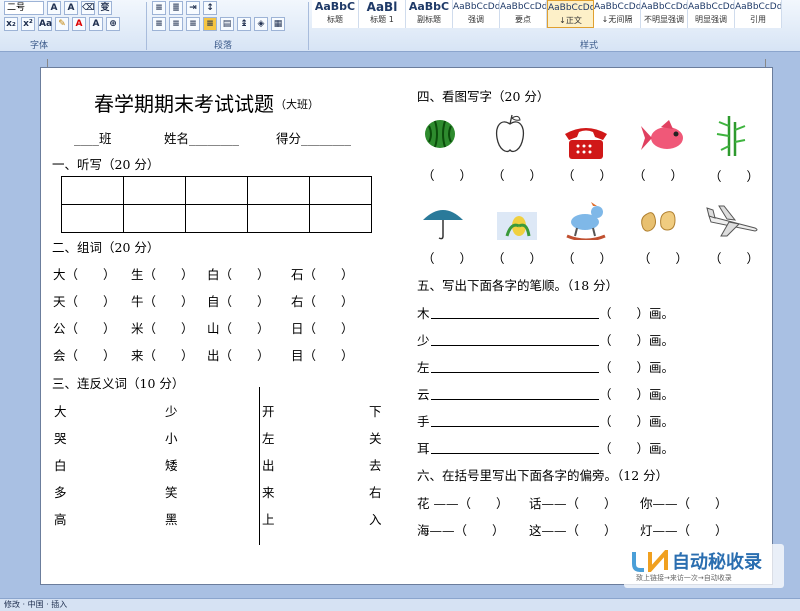 This screenshot has height=611, width=800. Describe the element at coordinates (335, 6) in the screenshot. I see `style-preview: AaBbC` at that location.